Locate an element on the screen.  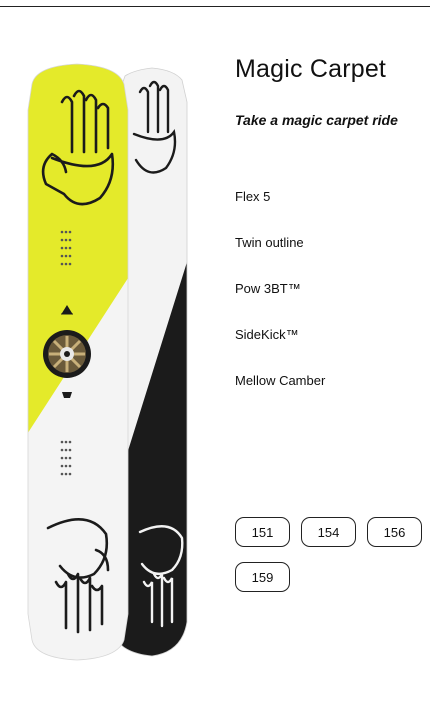
product-info: Magic Carpet Take a magic carpet ride is located at coordinates (330, 91).